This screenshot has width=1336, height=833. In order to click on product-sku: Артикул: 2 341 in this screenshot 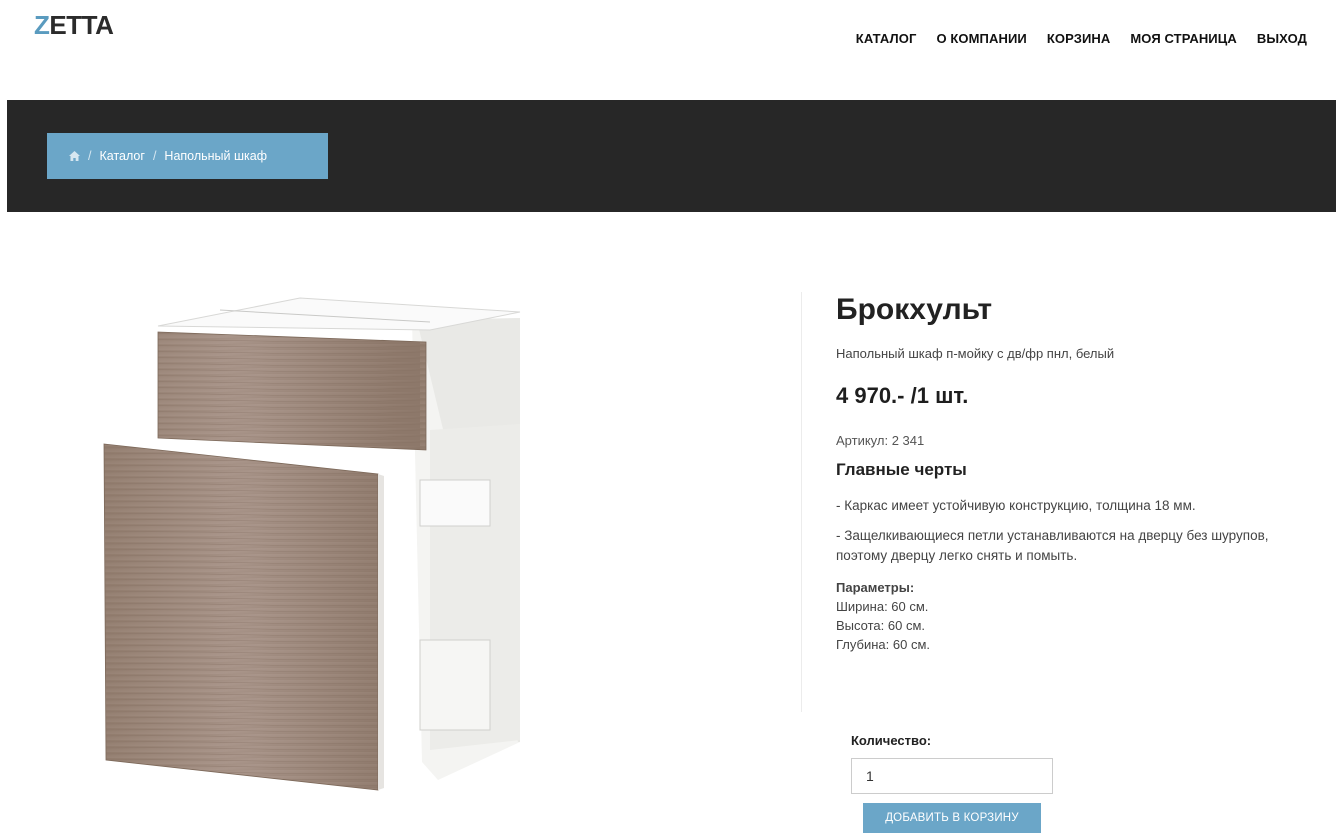, I will do `click(880, 440)`.